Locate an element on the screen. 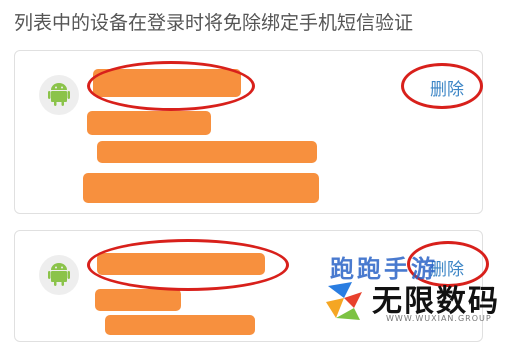  intro-text: 列表中的设备在登录时将免除绑定手机短信验证 is located at coordinates (214, 23).